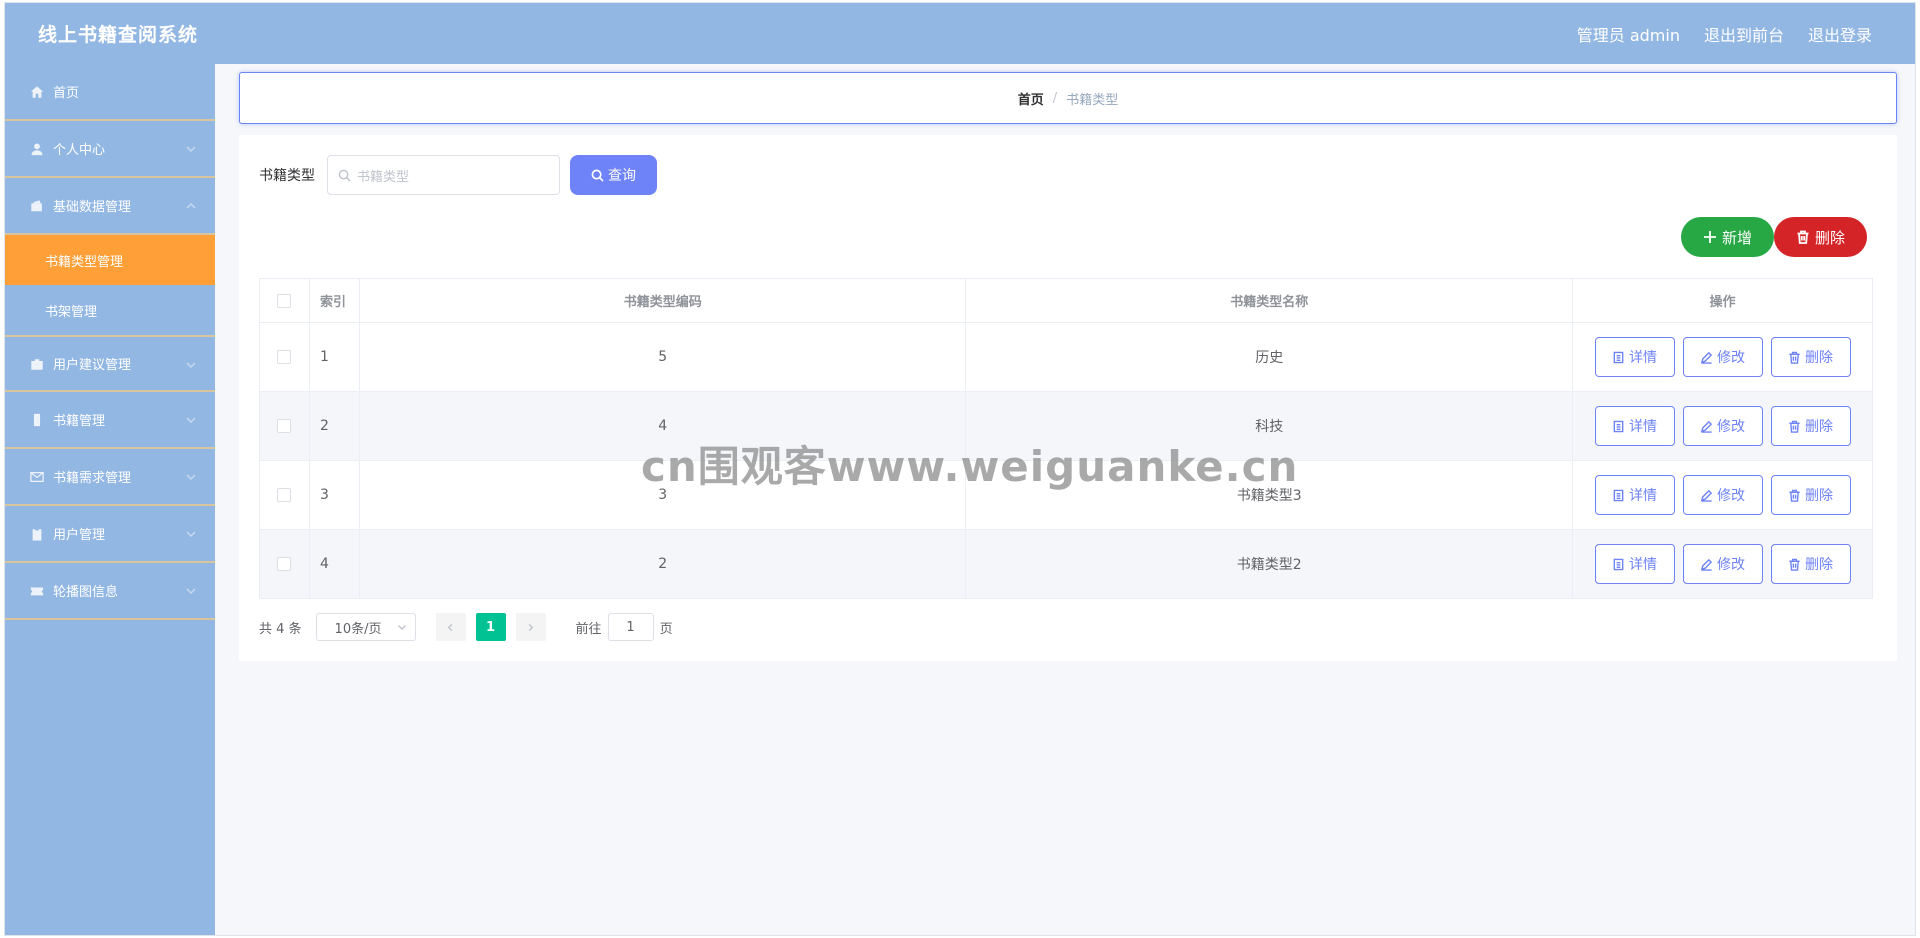 This screenshot has width=1920, height=938. I want to click on top-links: 管理员 admin 退出到前台 退出登录, so click(1724, 34).